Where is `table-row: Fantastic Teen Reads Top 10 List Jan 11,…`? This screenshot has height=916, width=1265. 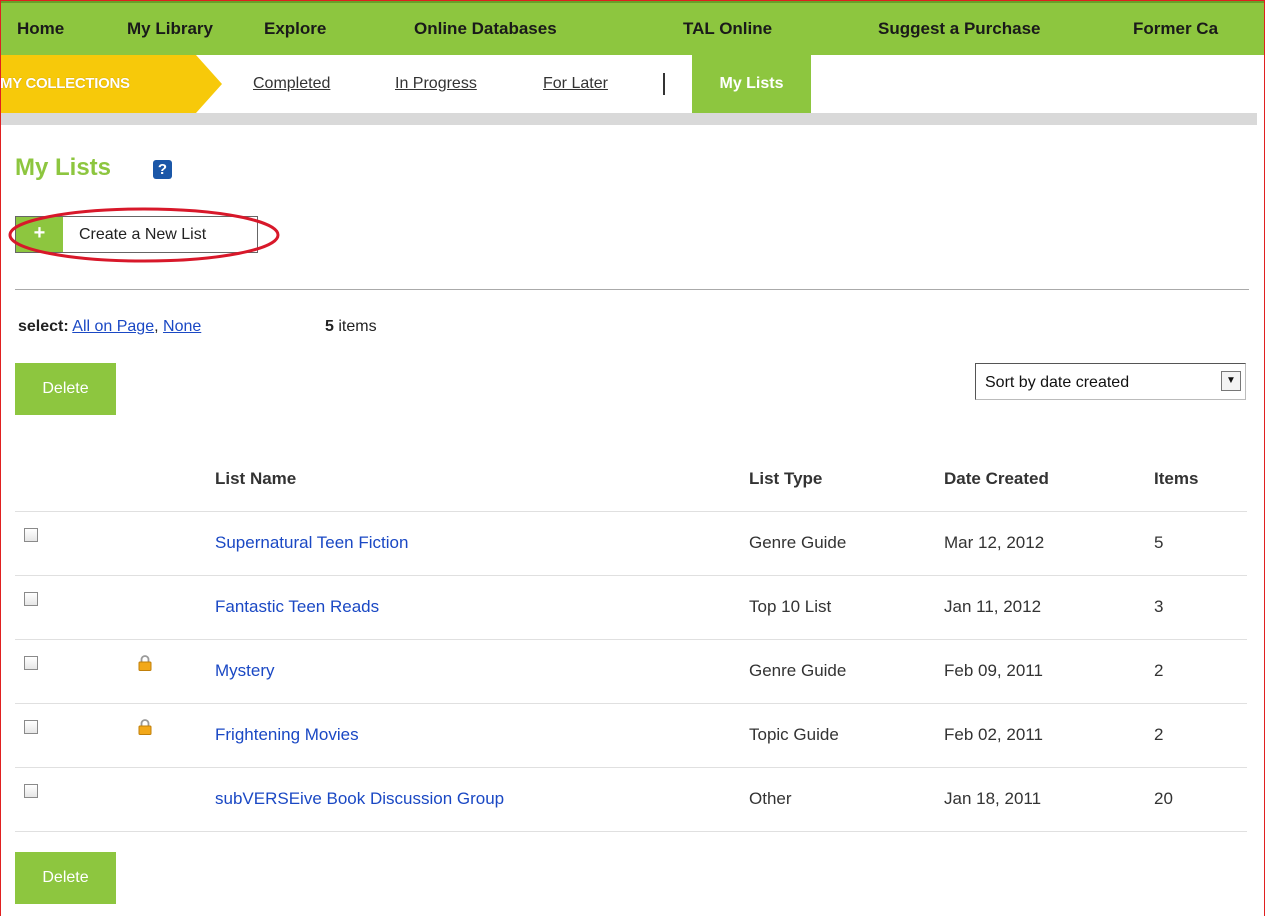 table-row: Fantastic Teen Reads Top 10 List Jan 11,… is located at coordinates (631, 607).